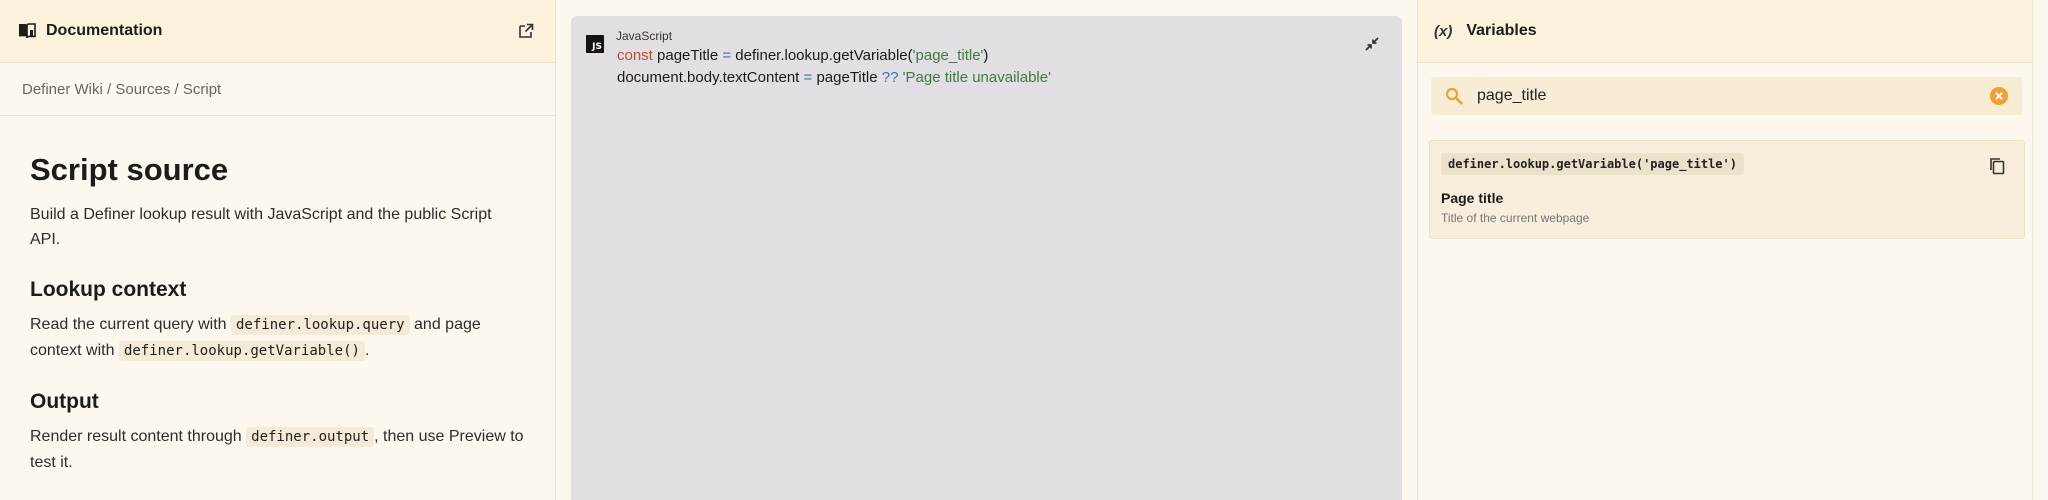 Image resolution: width=2048 pixels, height=500 pixels. Describe the element at coordinates (1999, 96) in the screenshot. I see `clear-icon` at that location.